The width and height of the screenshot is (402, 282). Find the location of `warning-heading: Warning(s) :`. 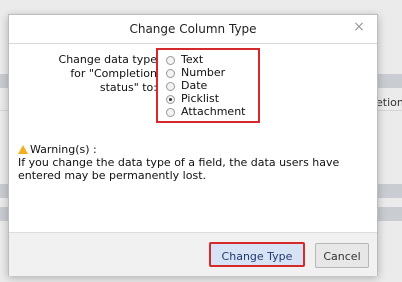

warning-heading: Warning(s) : is located at coordinates (194, 149).